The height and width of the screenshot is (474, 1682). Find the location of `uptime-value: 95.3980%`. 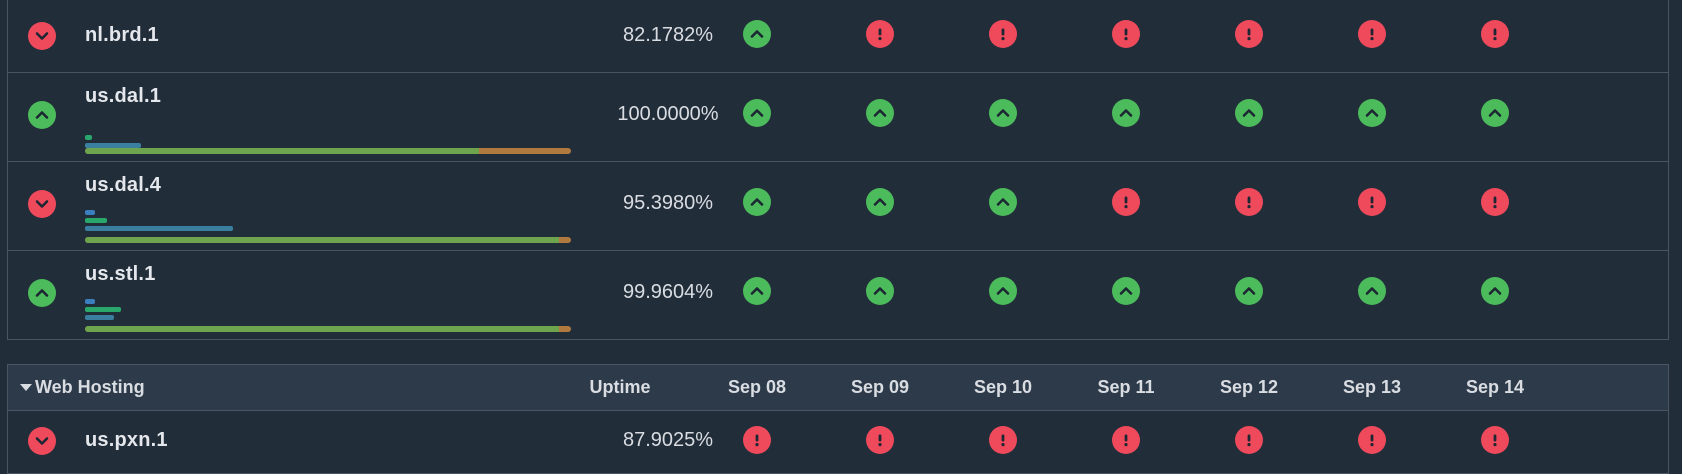

uptime-value: 95.3980% is located at coordinates (668, 203).